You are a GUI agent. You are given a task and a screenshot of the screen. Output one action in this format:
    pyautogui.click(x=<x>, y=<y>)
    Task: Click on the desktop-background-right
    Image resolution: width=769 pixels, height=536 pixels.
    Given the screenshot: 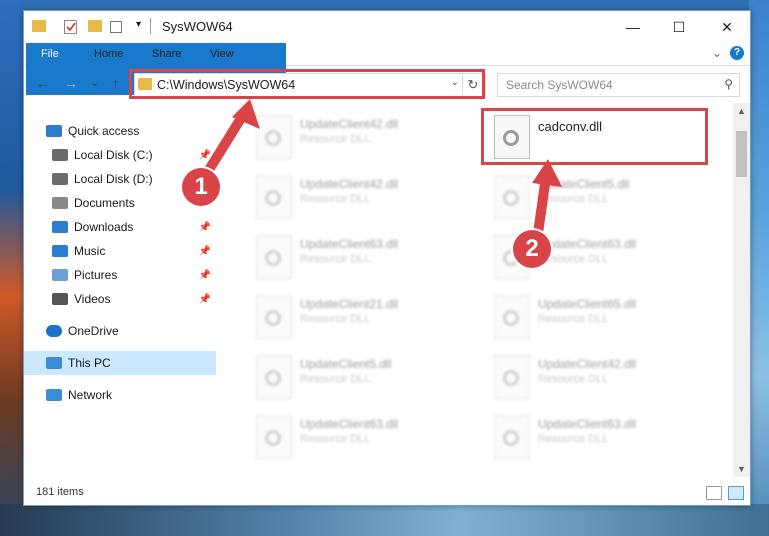 What is the action you would take?
    pyautogui.click(x=759, y=268)
    